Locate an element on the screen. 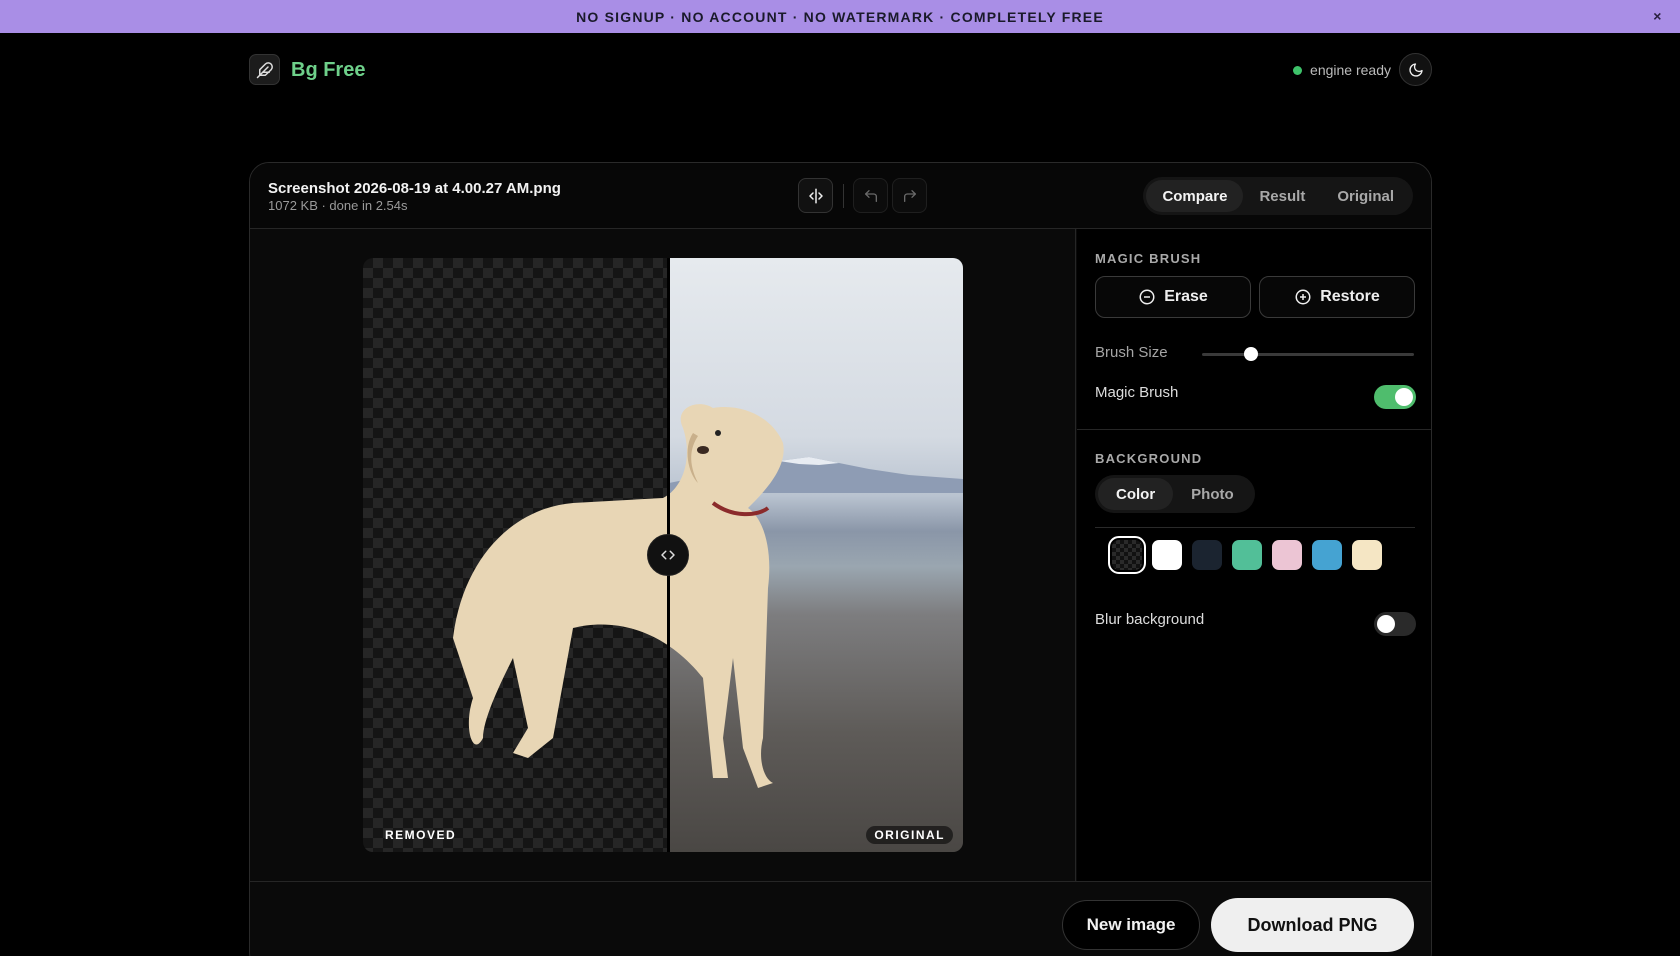 This screenshot has width=1680, height=956. color-swatches is located at coordinates (1245, 555).